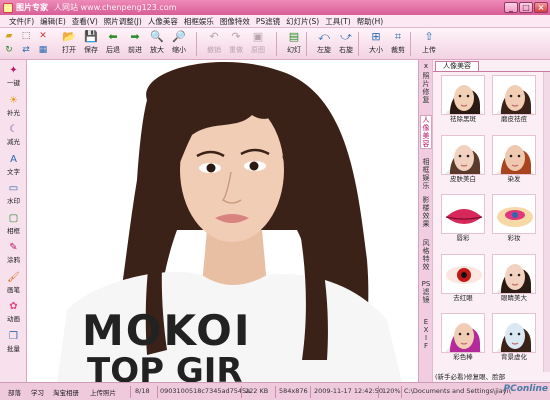 The height and width of the screenshot is (400, 550). What do you see at coordinates (13, 77) in the screenshot?
I see `left-tool-one-click: ✦ 一键` at bounding box center [13, 77].